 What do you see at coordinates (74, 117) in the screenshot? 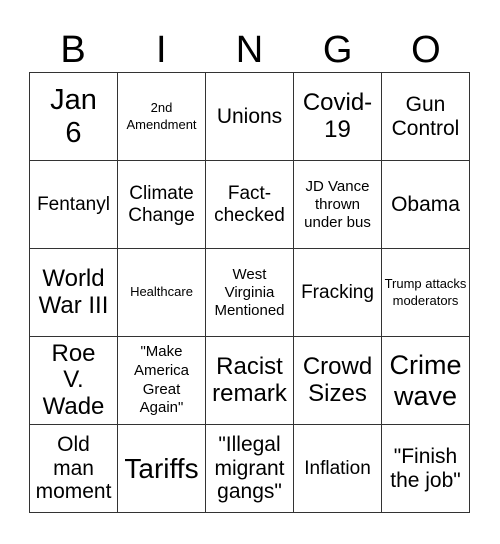
I see `bingo-cell: Jan 6` at bounding box center [74, 117].